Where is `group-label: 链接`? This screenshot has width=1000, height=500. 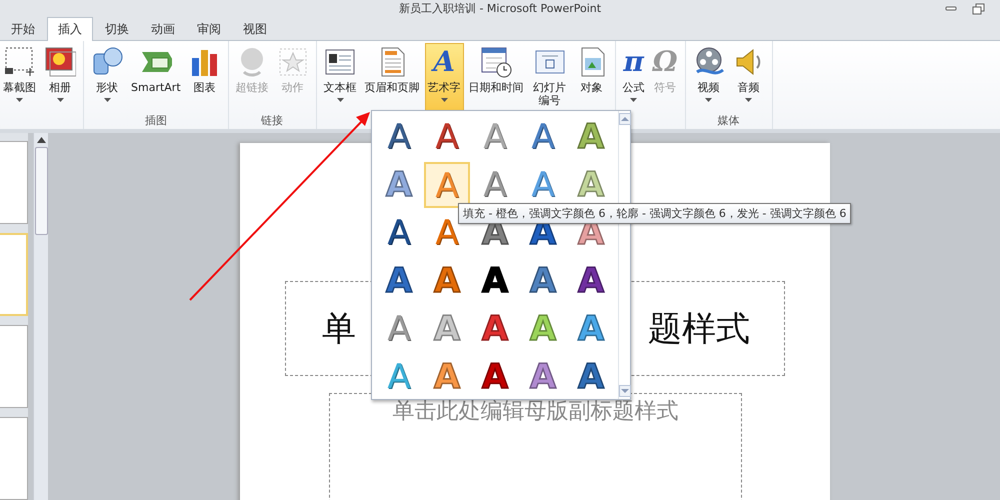
group-label: 链接 is located at coordinates (272, 120).